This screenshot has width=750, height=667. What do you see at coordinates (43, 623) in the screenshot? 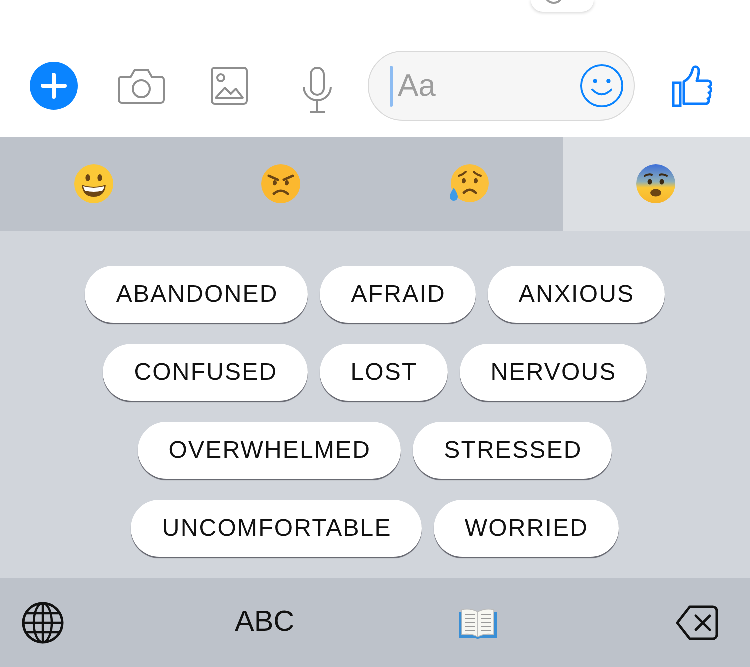
I see `globe-icon` at bounding box center [43, 623].